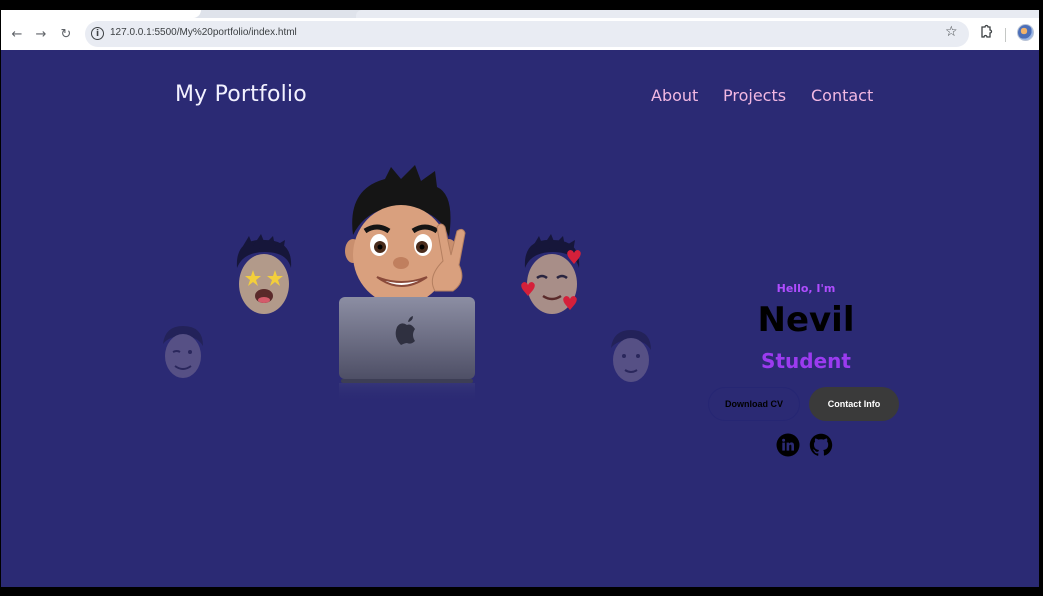 Image resolution: width=1043 pixels, height=596 pixels. Describe the element at coordinates (674, 95) in the screenshot. I see `nav-link-about: About` at that location.